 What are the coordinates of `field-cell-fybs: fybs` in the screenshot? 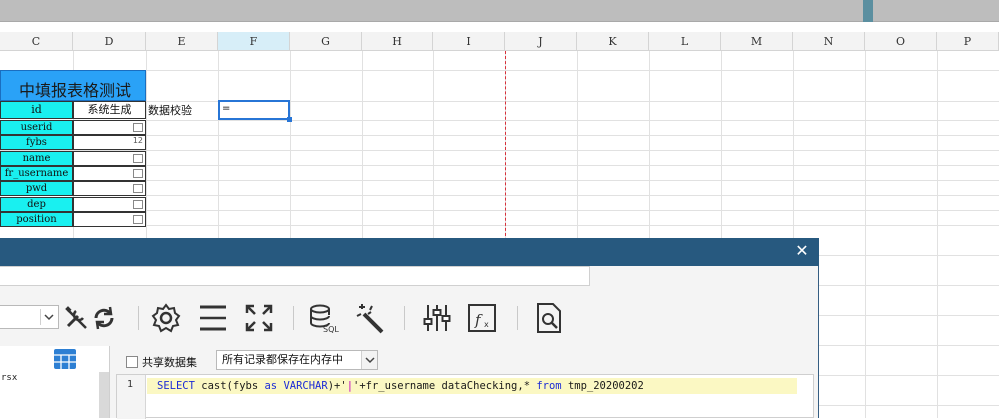 It's located at (36, 142).